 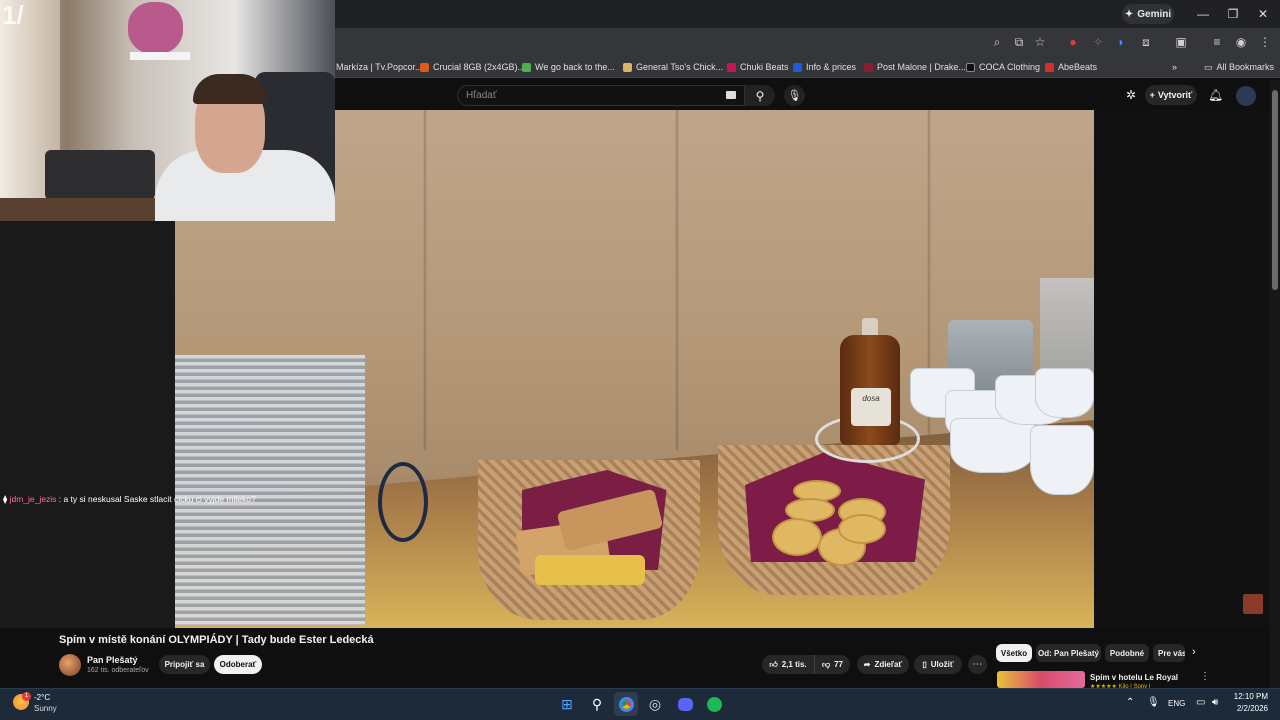 I want to click on notifications-bell-icon: 🔔︎, so click(x=1215, y=95).